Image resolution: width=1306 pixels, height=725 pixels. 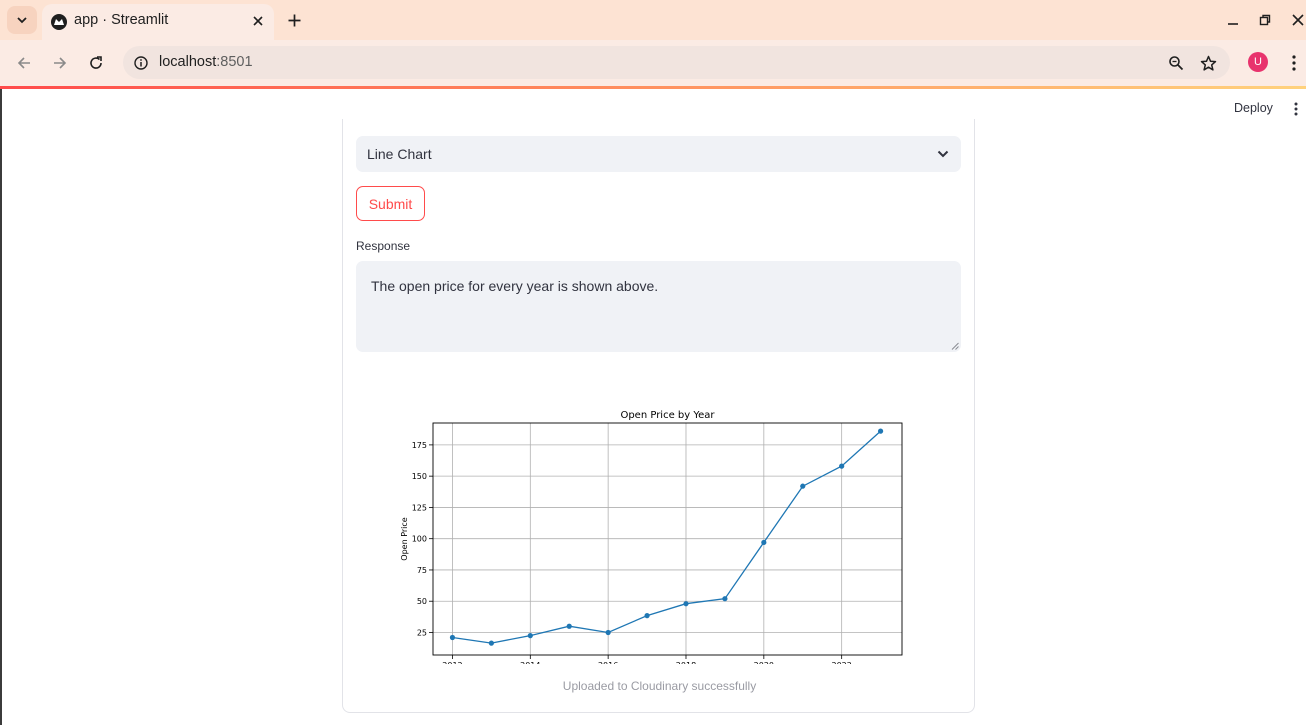 I want to click on deploy-button: Deploy, so click(x=1253, y=108).